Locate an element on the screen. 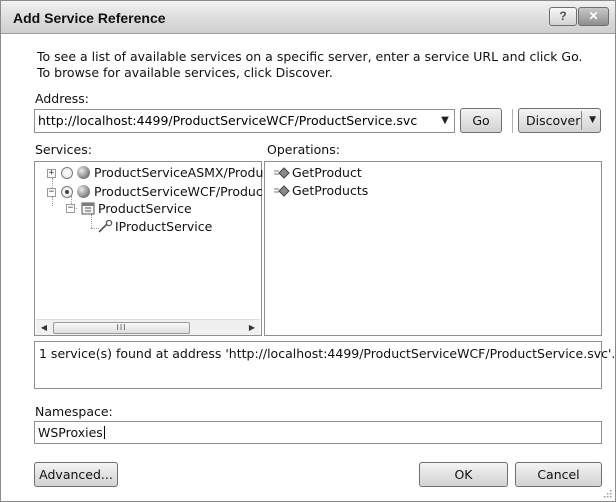 The image size is (616, 502). scroll-thumb: III is located at coordinates (121, 328).